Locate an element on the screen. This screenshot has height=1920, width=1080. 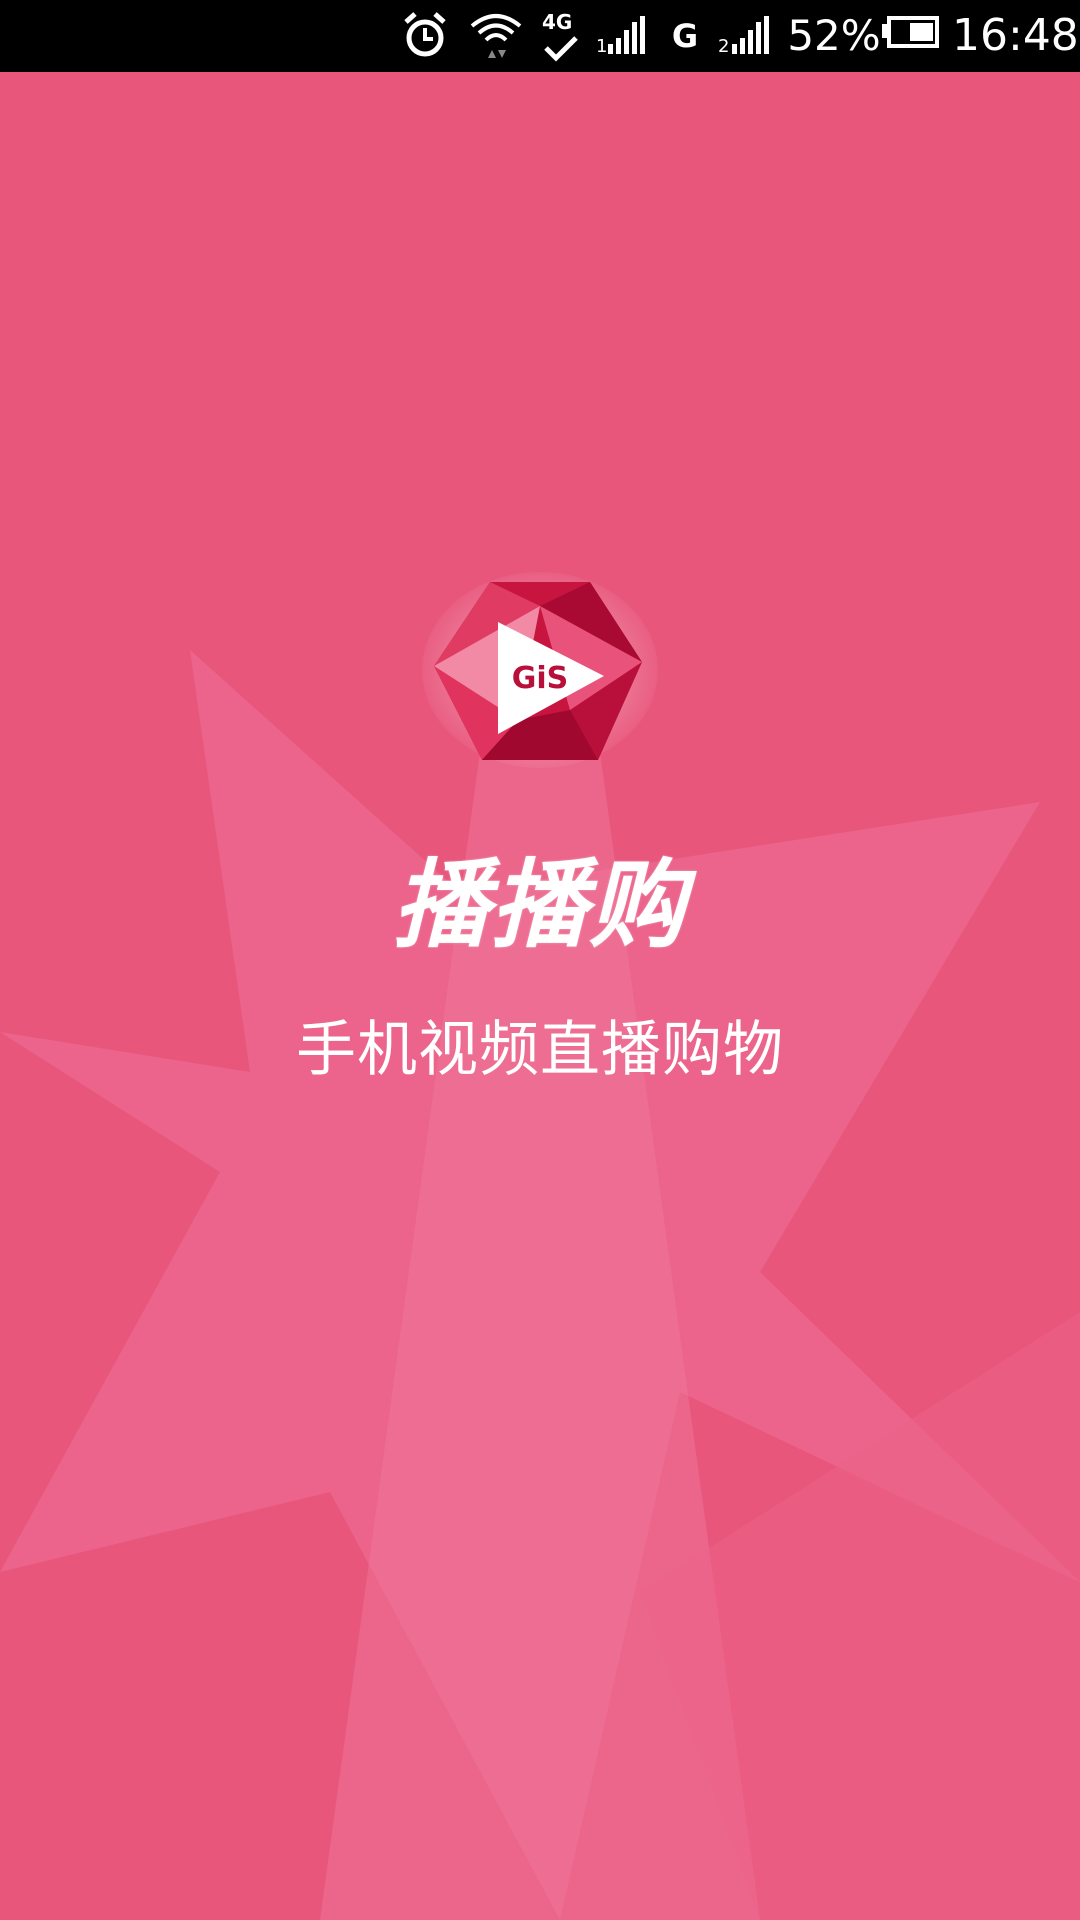
status-clock: 16:48 is located at coordinates (1015, 35).